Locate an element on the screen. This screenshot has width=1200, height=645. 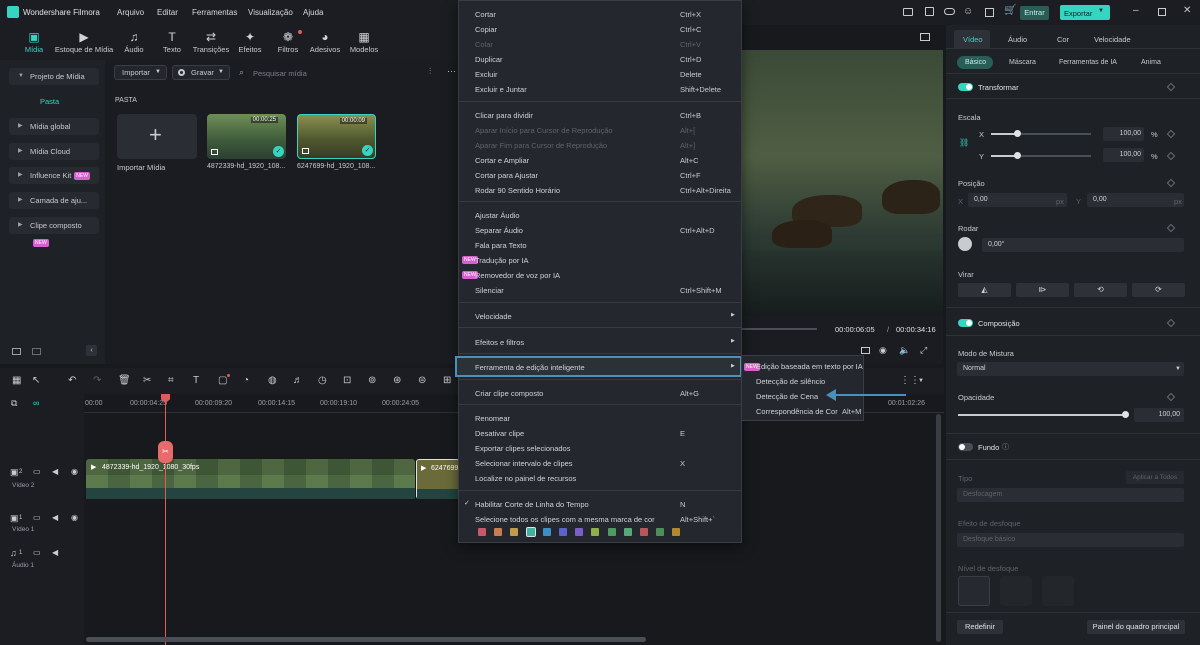
type-select: Desfocagem is located at coordinates (1070, 495).